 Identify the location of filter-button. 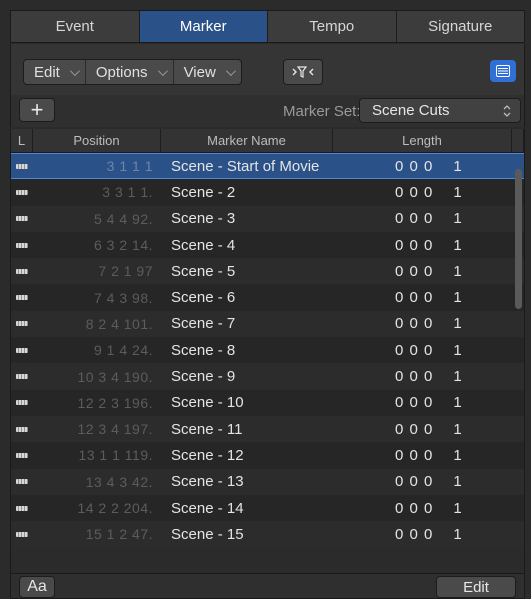
(303, 72).